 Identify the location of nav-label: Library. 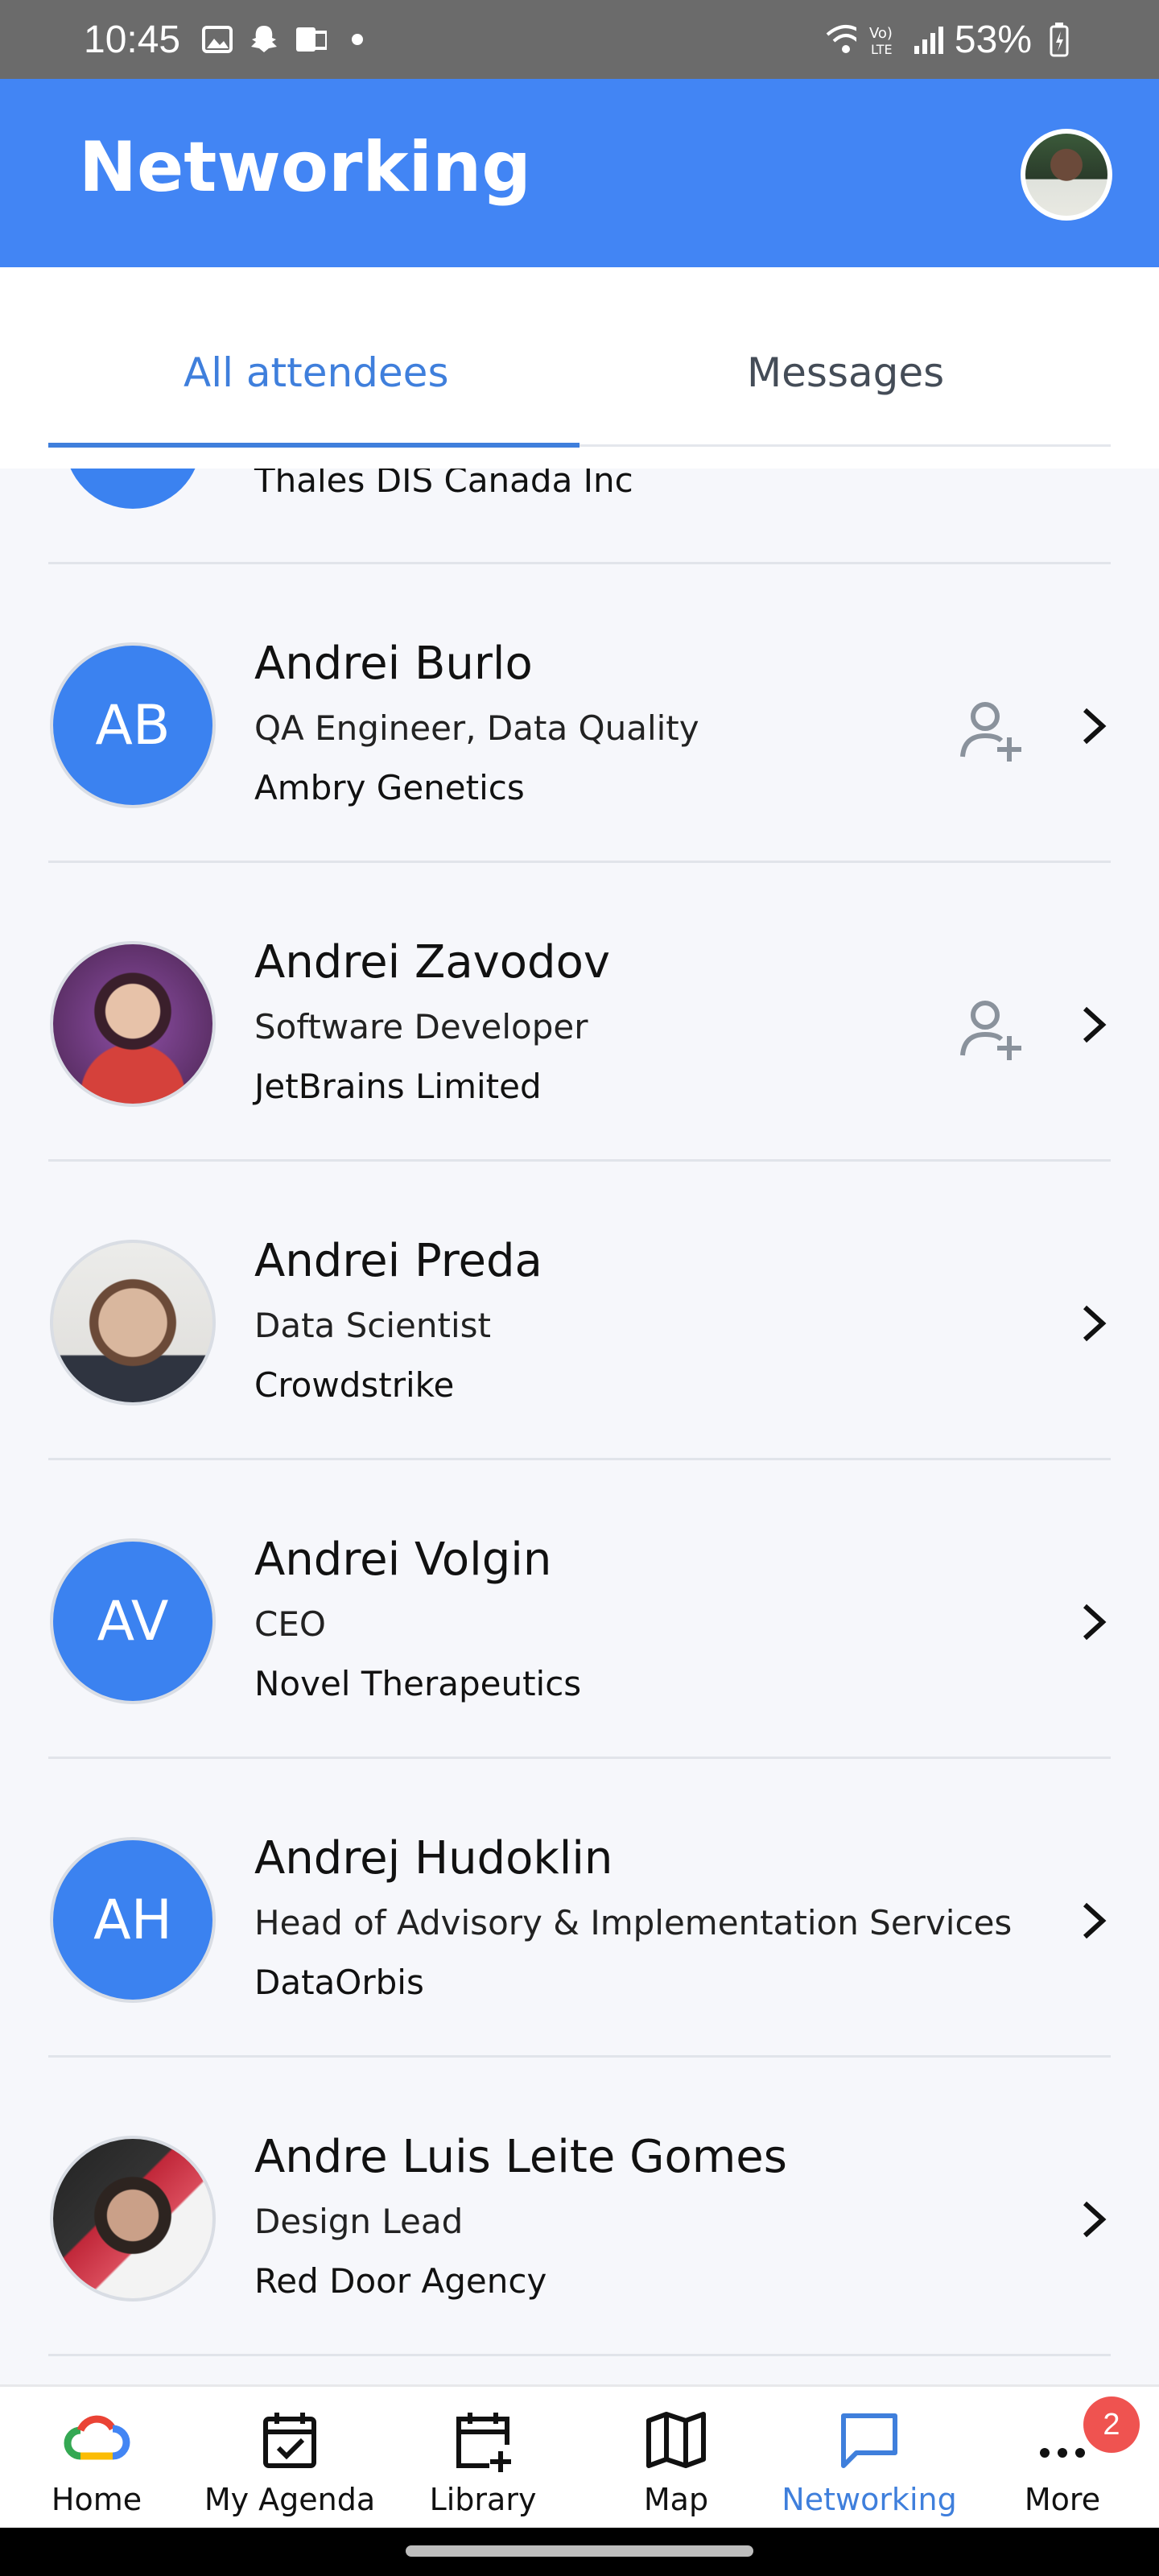
(483, 2499).